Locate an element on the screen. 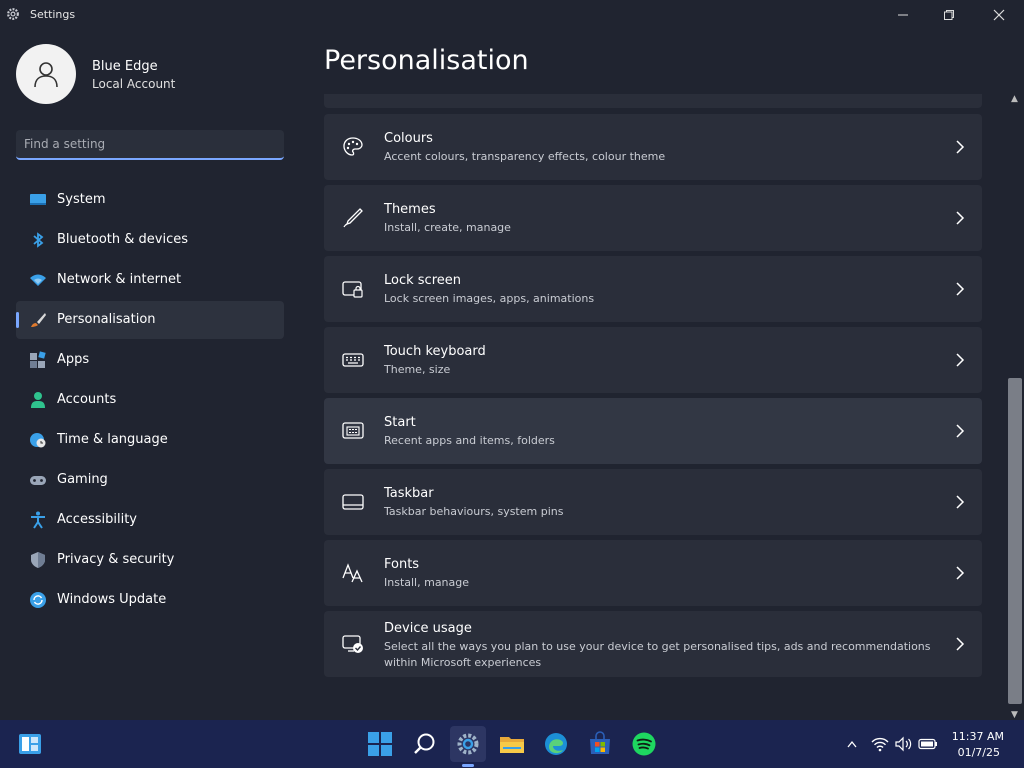 The image size is (1024, 768). settings-app-button is located at coordinates (468, 744).